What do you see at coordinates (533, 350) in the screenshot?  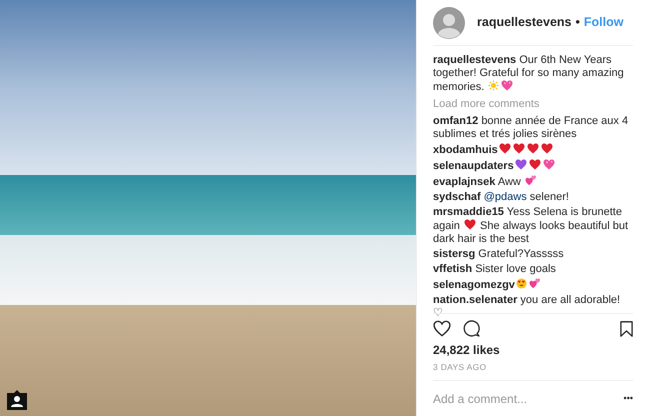 I see `likes-count: 24,822 likes` at bounding box center [533, 350].